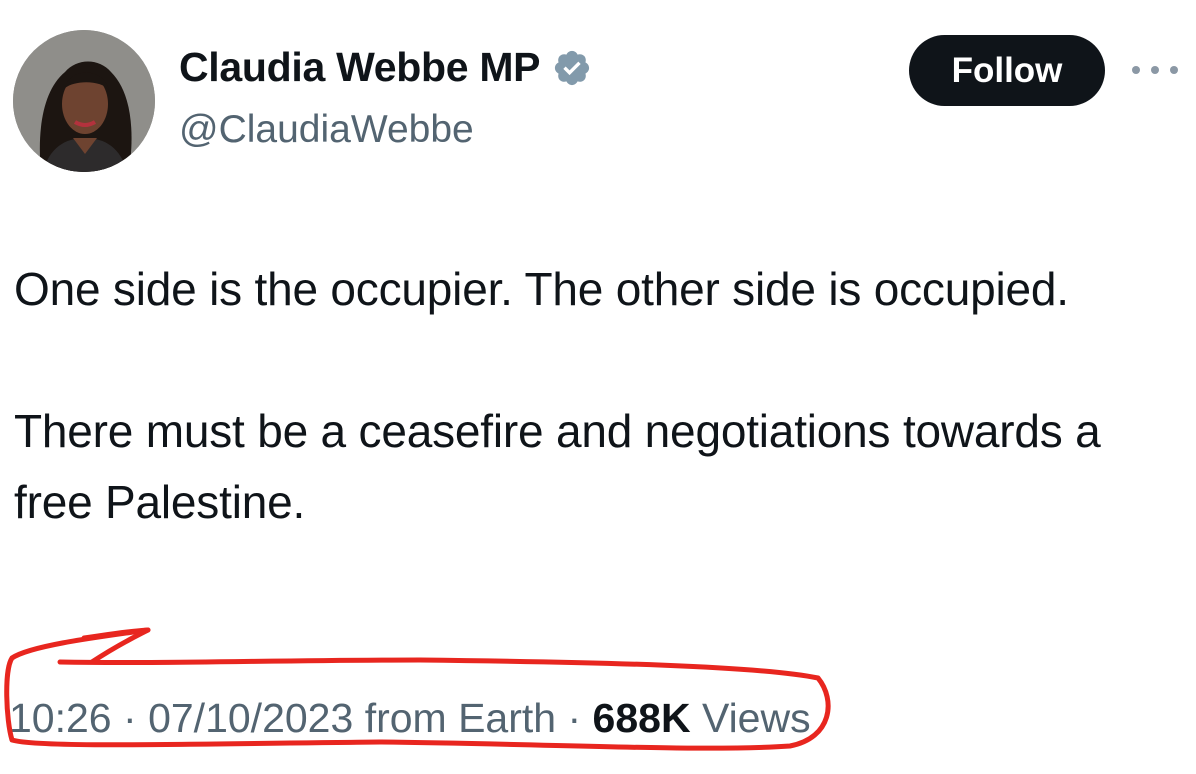 Image resolution: width=1196 pixels, height=774 pixels. I want to click on author-name: Claudia Webbe MP, so click(385, 67).